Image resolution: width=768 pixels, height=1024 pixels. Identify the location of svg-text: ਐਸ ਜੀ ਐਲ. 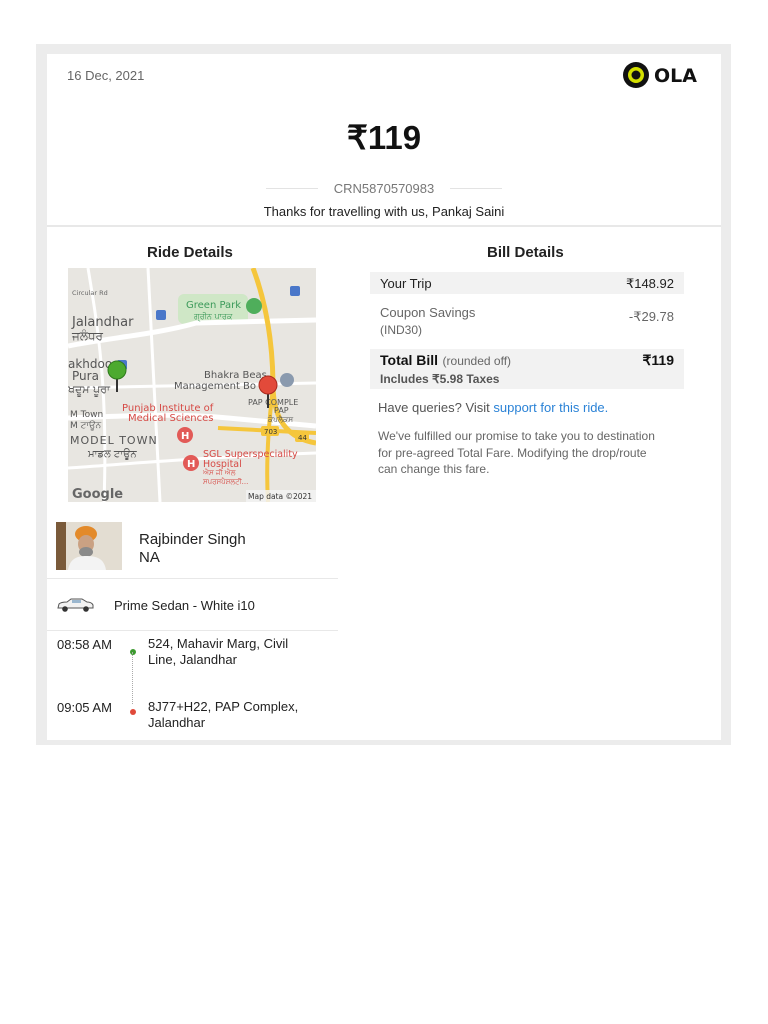
(219, 472).